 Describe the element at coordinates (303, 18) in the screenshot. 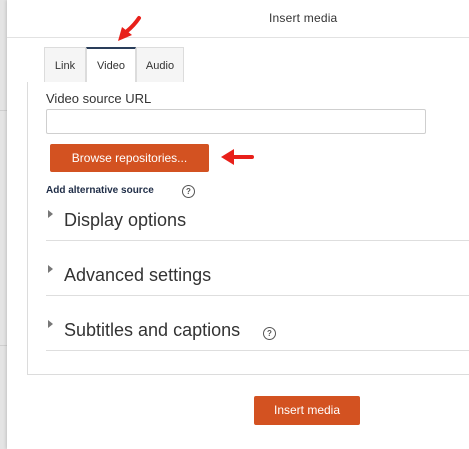

I see `dialog-title: Insert media` at that location.